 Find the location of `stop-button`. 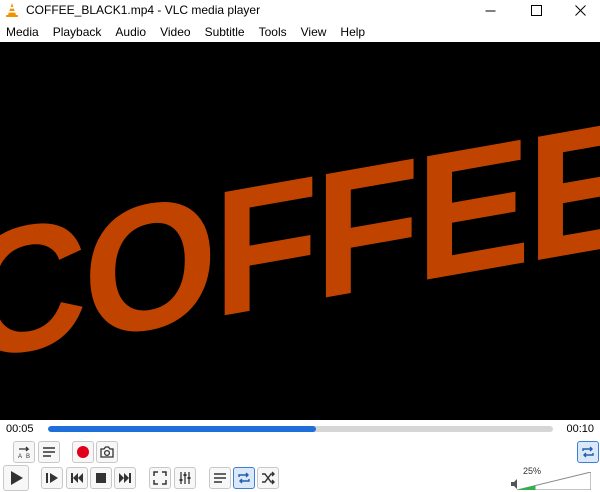

stop-button is located at coordinates (101, 478).